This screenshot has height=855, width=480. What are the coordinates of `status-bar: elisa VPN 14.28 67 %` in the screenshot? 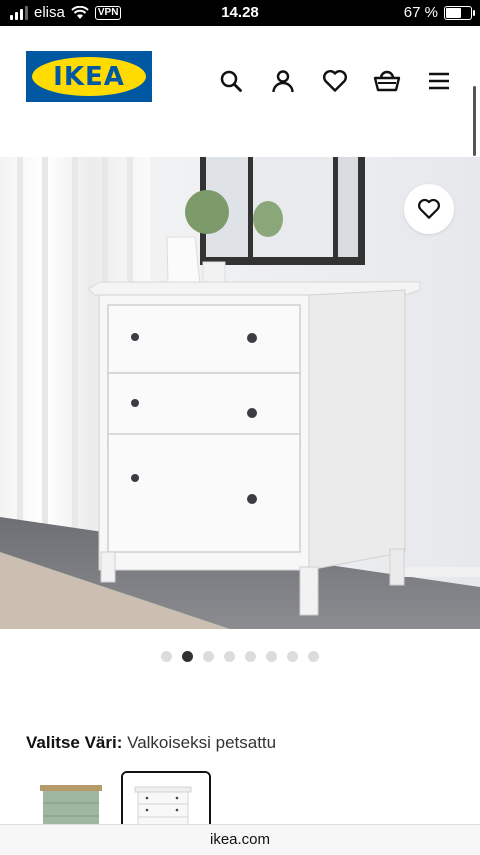 It's located at (240, 13).